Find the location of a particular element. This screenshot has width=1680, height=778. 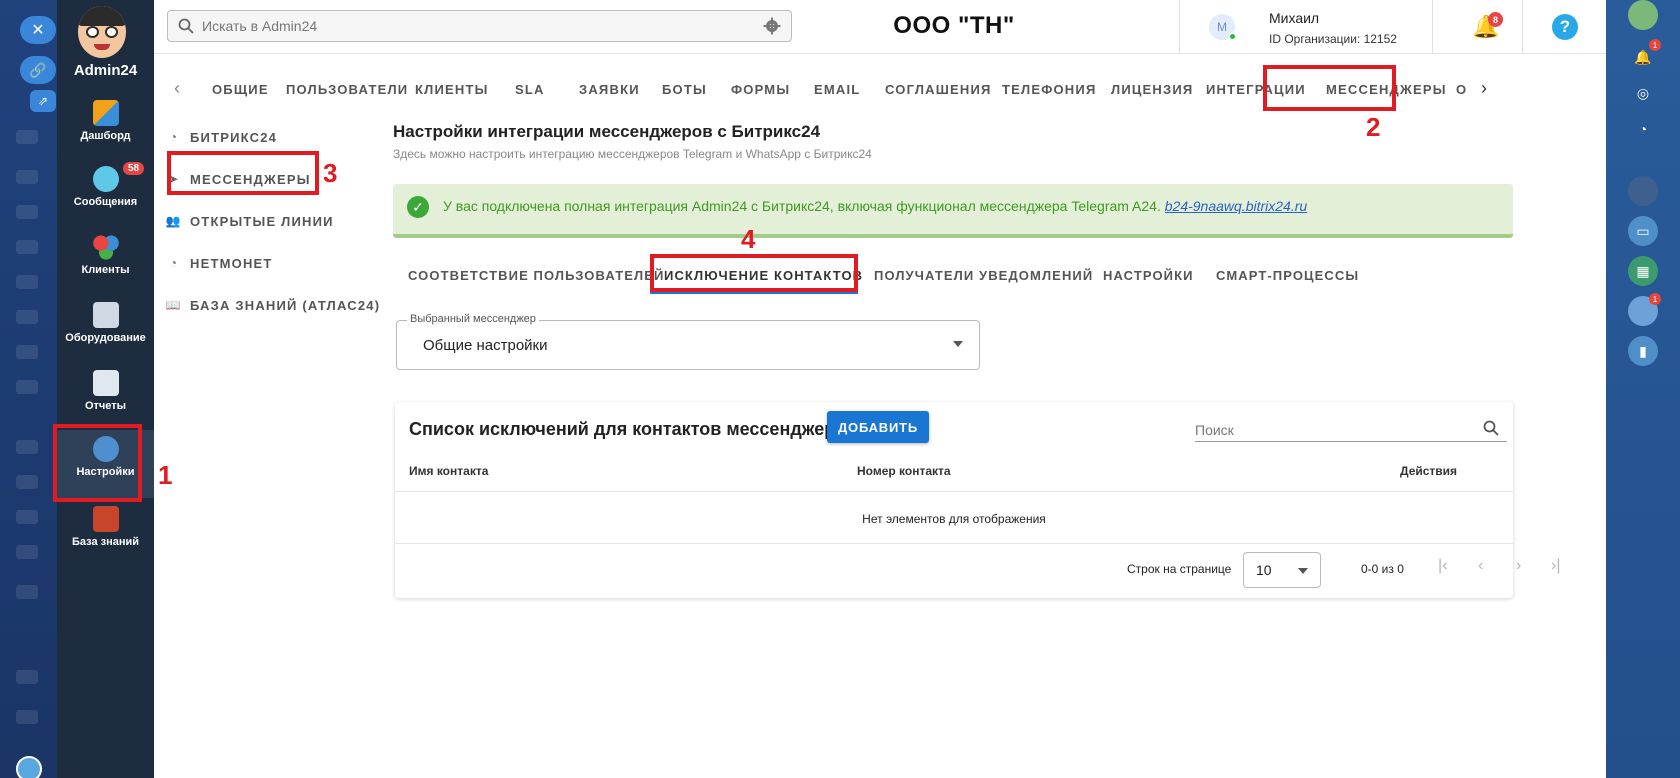

header-divider is located at coordinates (1179, 27).